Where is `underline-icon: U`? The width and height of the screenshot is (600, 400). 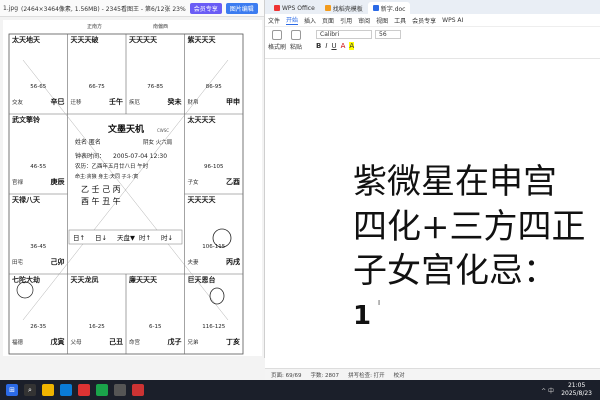
underline-icon: U is located at coordinates (333, 46).